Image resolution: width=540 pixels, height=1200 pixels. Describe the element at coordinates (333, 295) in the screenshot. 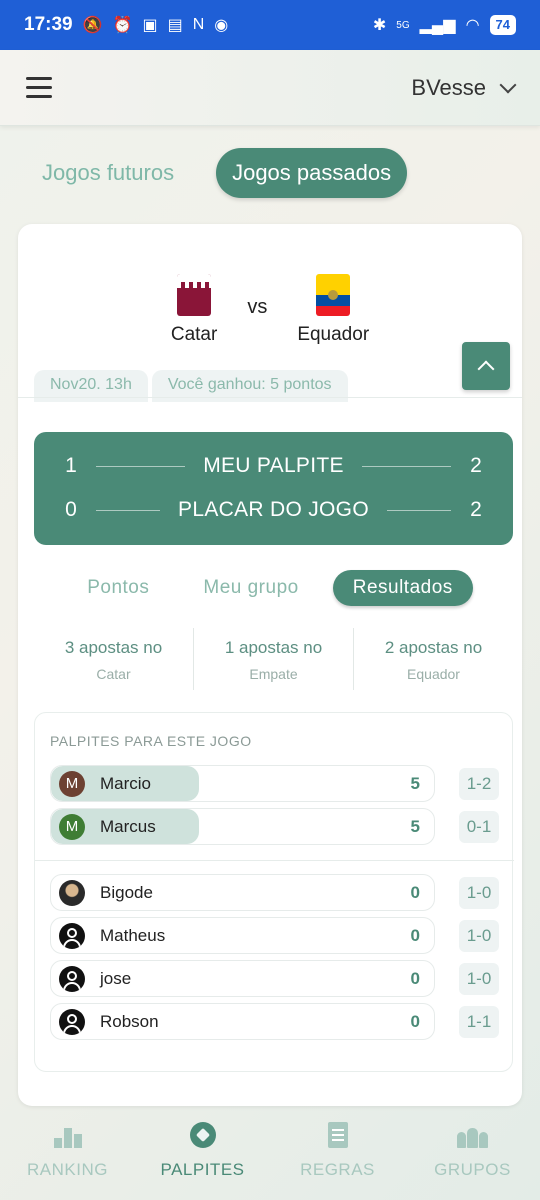

I see `ecuador-flag-icon` at that location.